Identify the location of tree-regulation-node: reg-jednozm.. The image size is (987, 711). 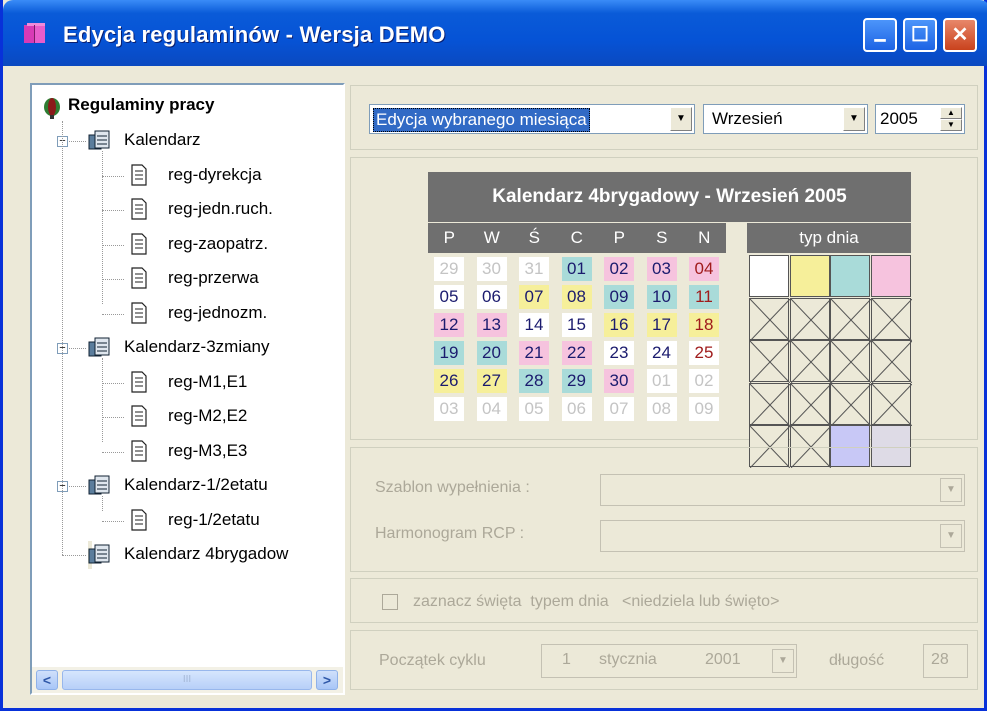
(197, 314).